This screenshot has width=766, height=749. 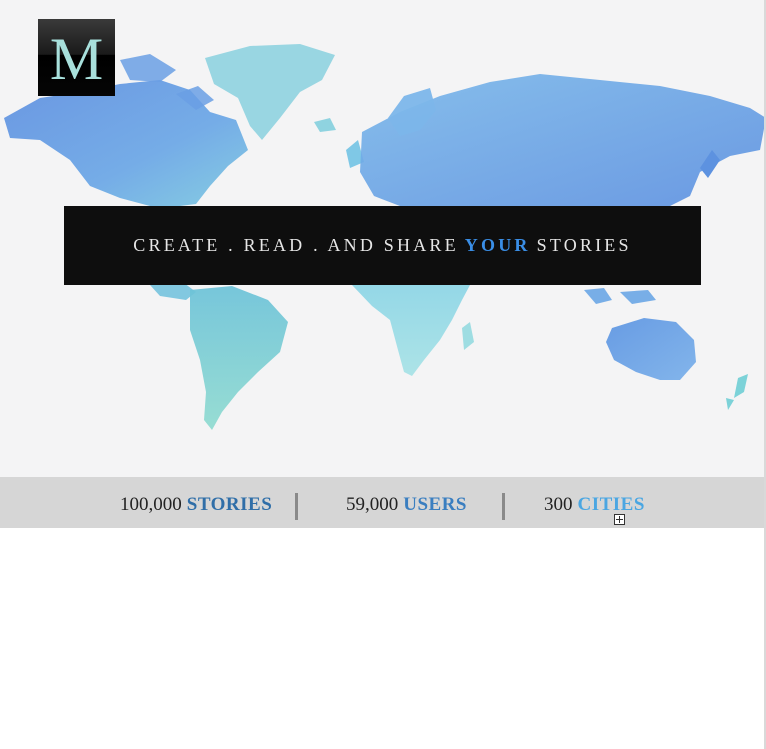 I want to click on stat-number: 100,000, so click(x=151, y=504).